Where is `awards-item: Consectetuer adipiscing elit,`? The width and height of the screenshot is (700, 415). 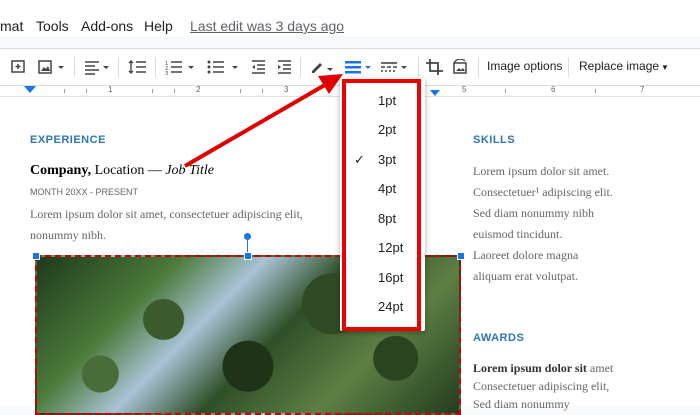 awards-item: Consectetuer adipiscing elit, is located at coordinates (541, 386).